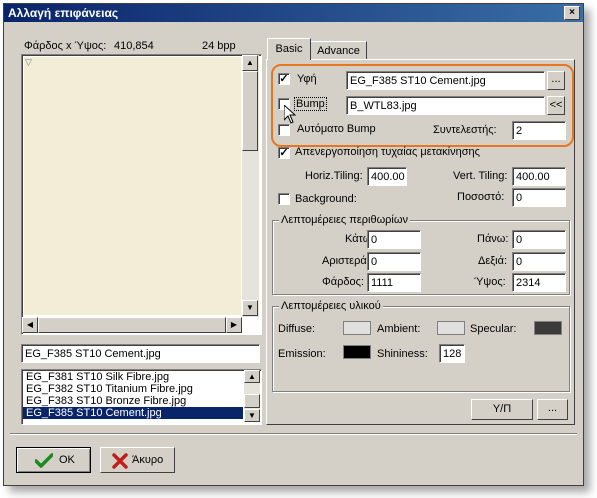 Image resolution: width=597 pixels, height=498 pixels. I want to click on percent-field: 0, so click(539, 197).